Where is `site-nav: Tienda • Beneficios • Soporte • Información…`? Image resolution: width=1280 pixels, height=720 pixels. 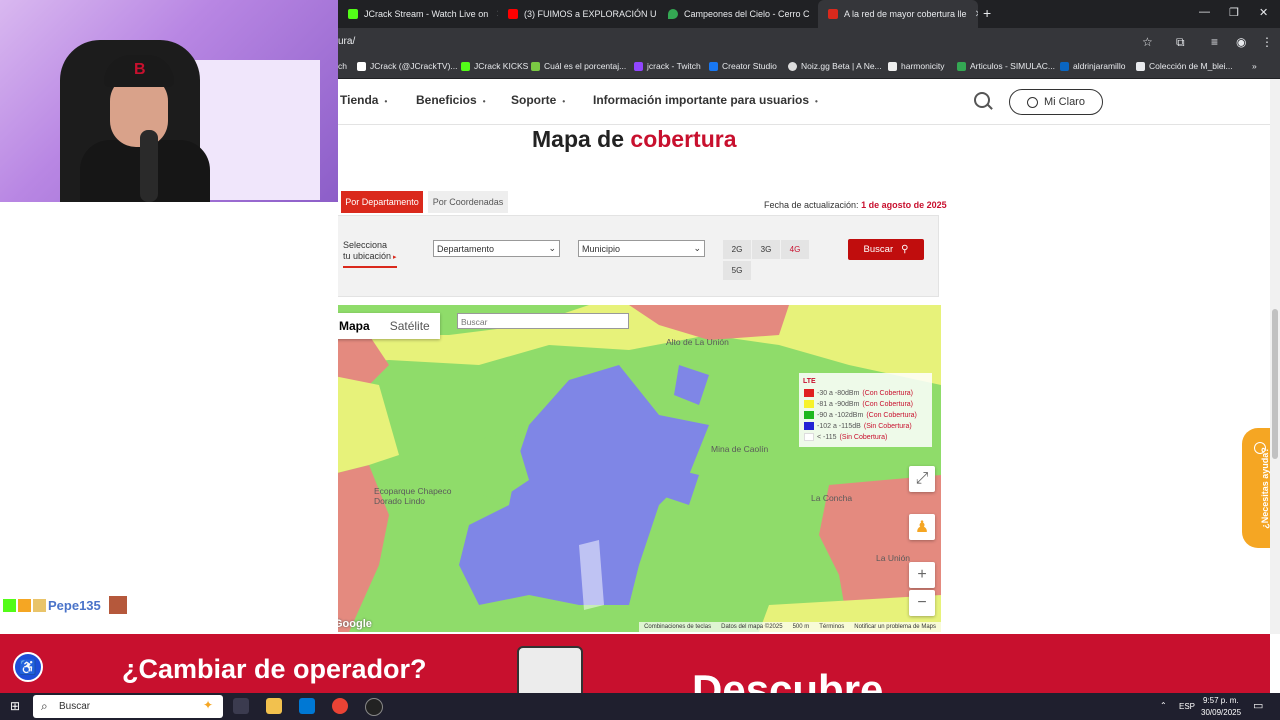
site-nav: Tienda • Beneficios • Soporte • Información… is located at coordinates (804, 102).